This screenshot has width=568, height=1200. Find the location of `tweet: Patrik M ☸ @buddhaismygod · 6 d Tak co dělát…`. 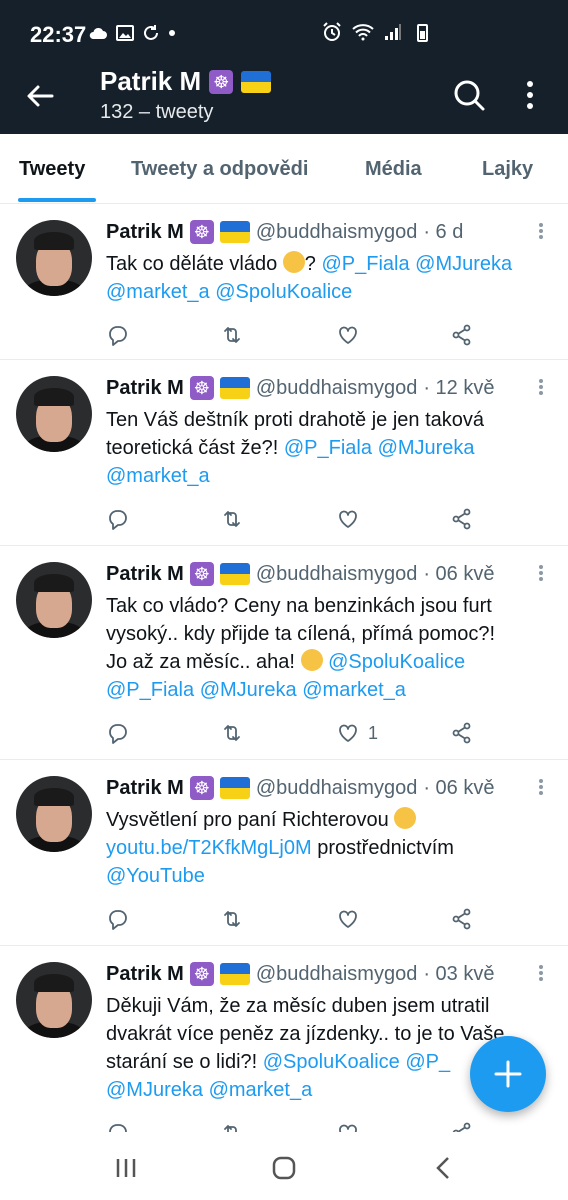

tweet: Patrik M ☸ @buddhaismygod · 6 d Tak co dělát… is located at coordinates (284, 282).